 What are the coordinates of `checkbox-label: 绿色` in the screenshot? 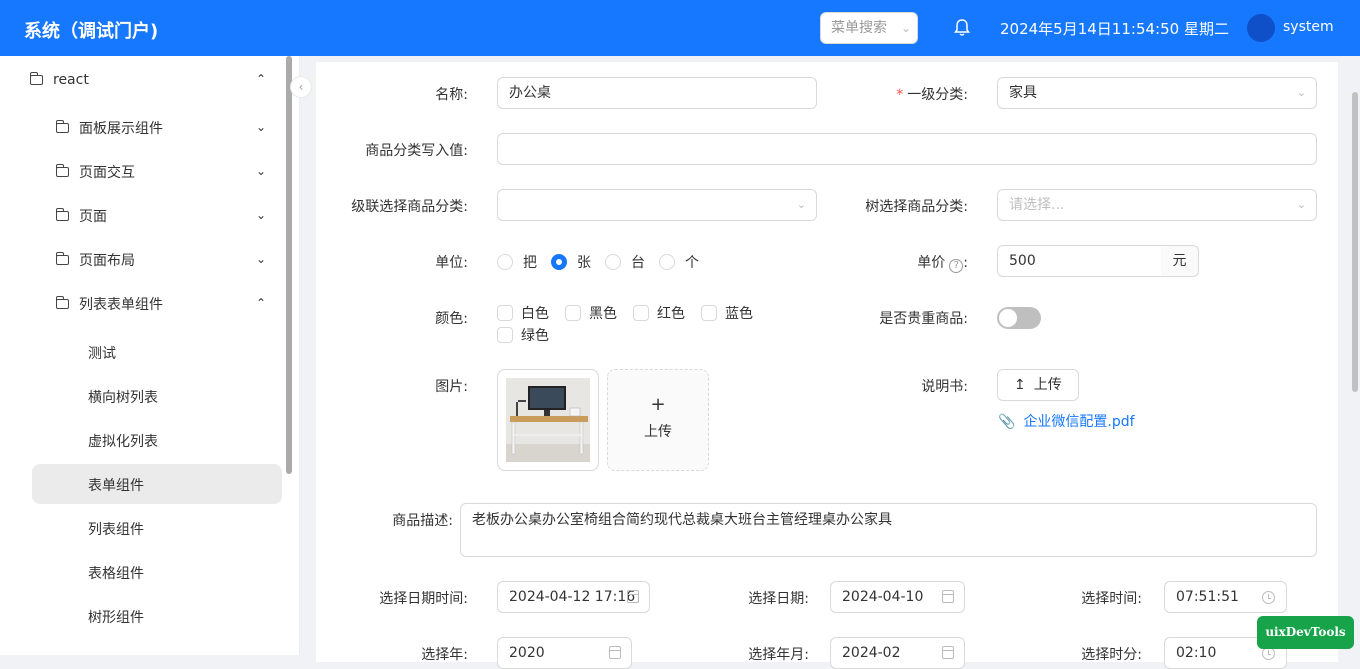 It's located at (535, 336).